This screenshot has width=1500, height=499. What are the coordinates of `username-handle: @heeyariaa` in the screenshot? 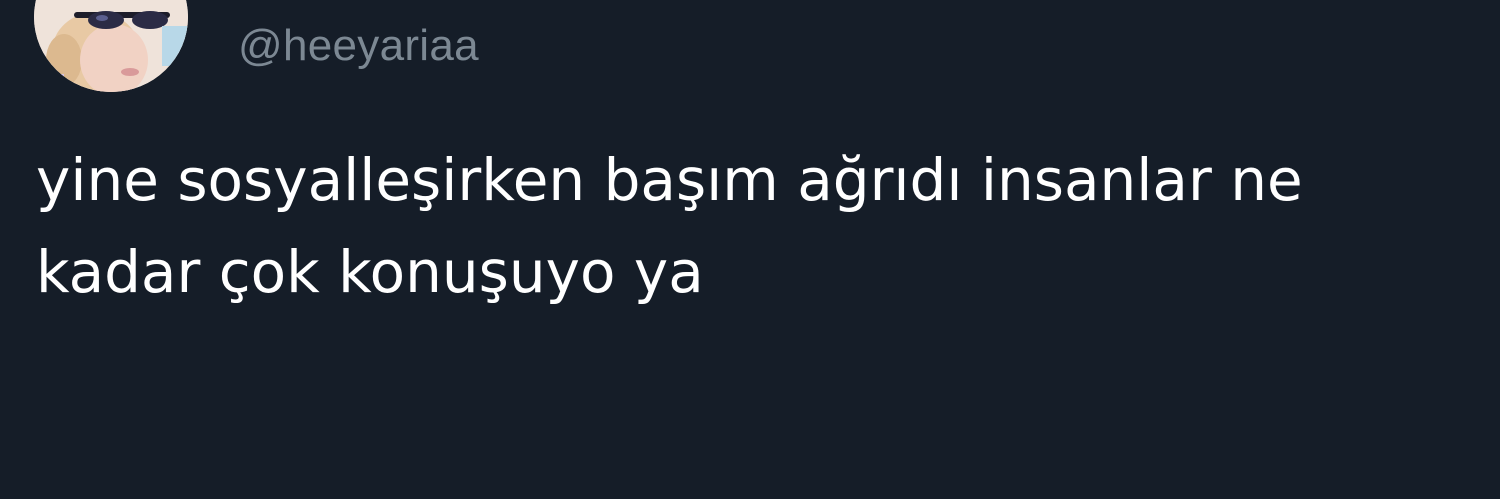 It's located at (358, 46).